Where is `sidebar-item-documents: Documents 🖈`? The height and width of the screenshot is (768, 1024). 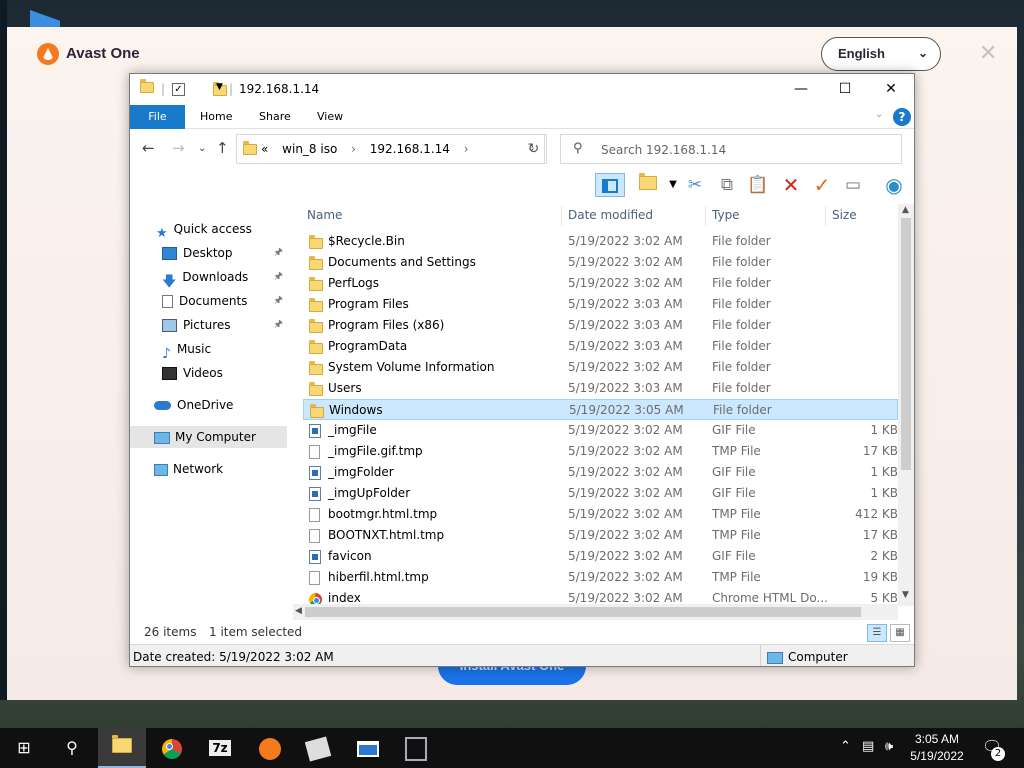 sidebar-item-documents: Documents 🖈 is located at coordinates (208, 301).